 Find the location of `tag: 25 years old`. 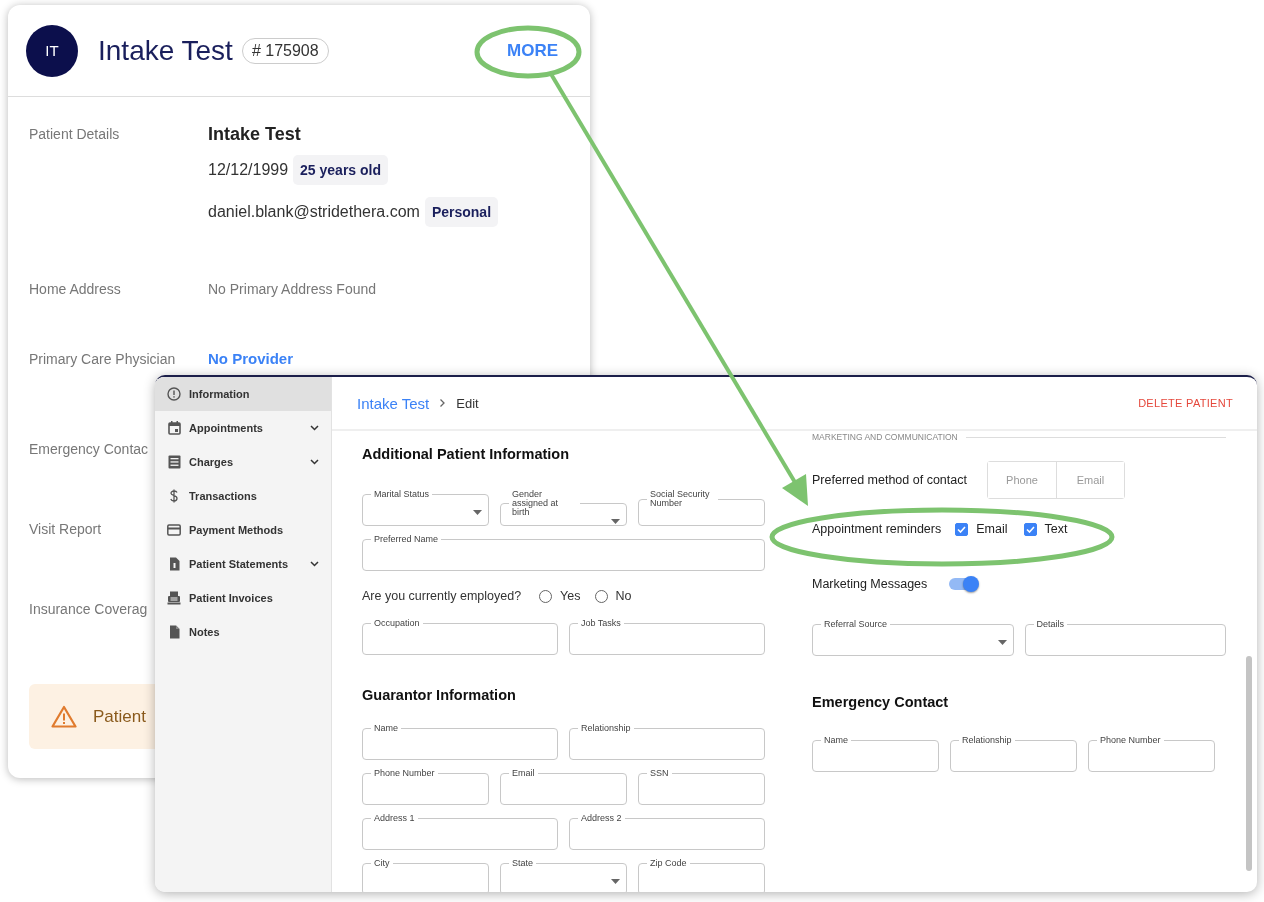

tag: 25 years old is located at coordinates (340, 170).